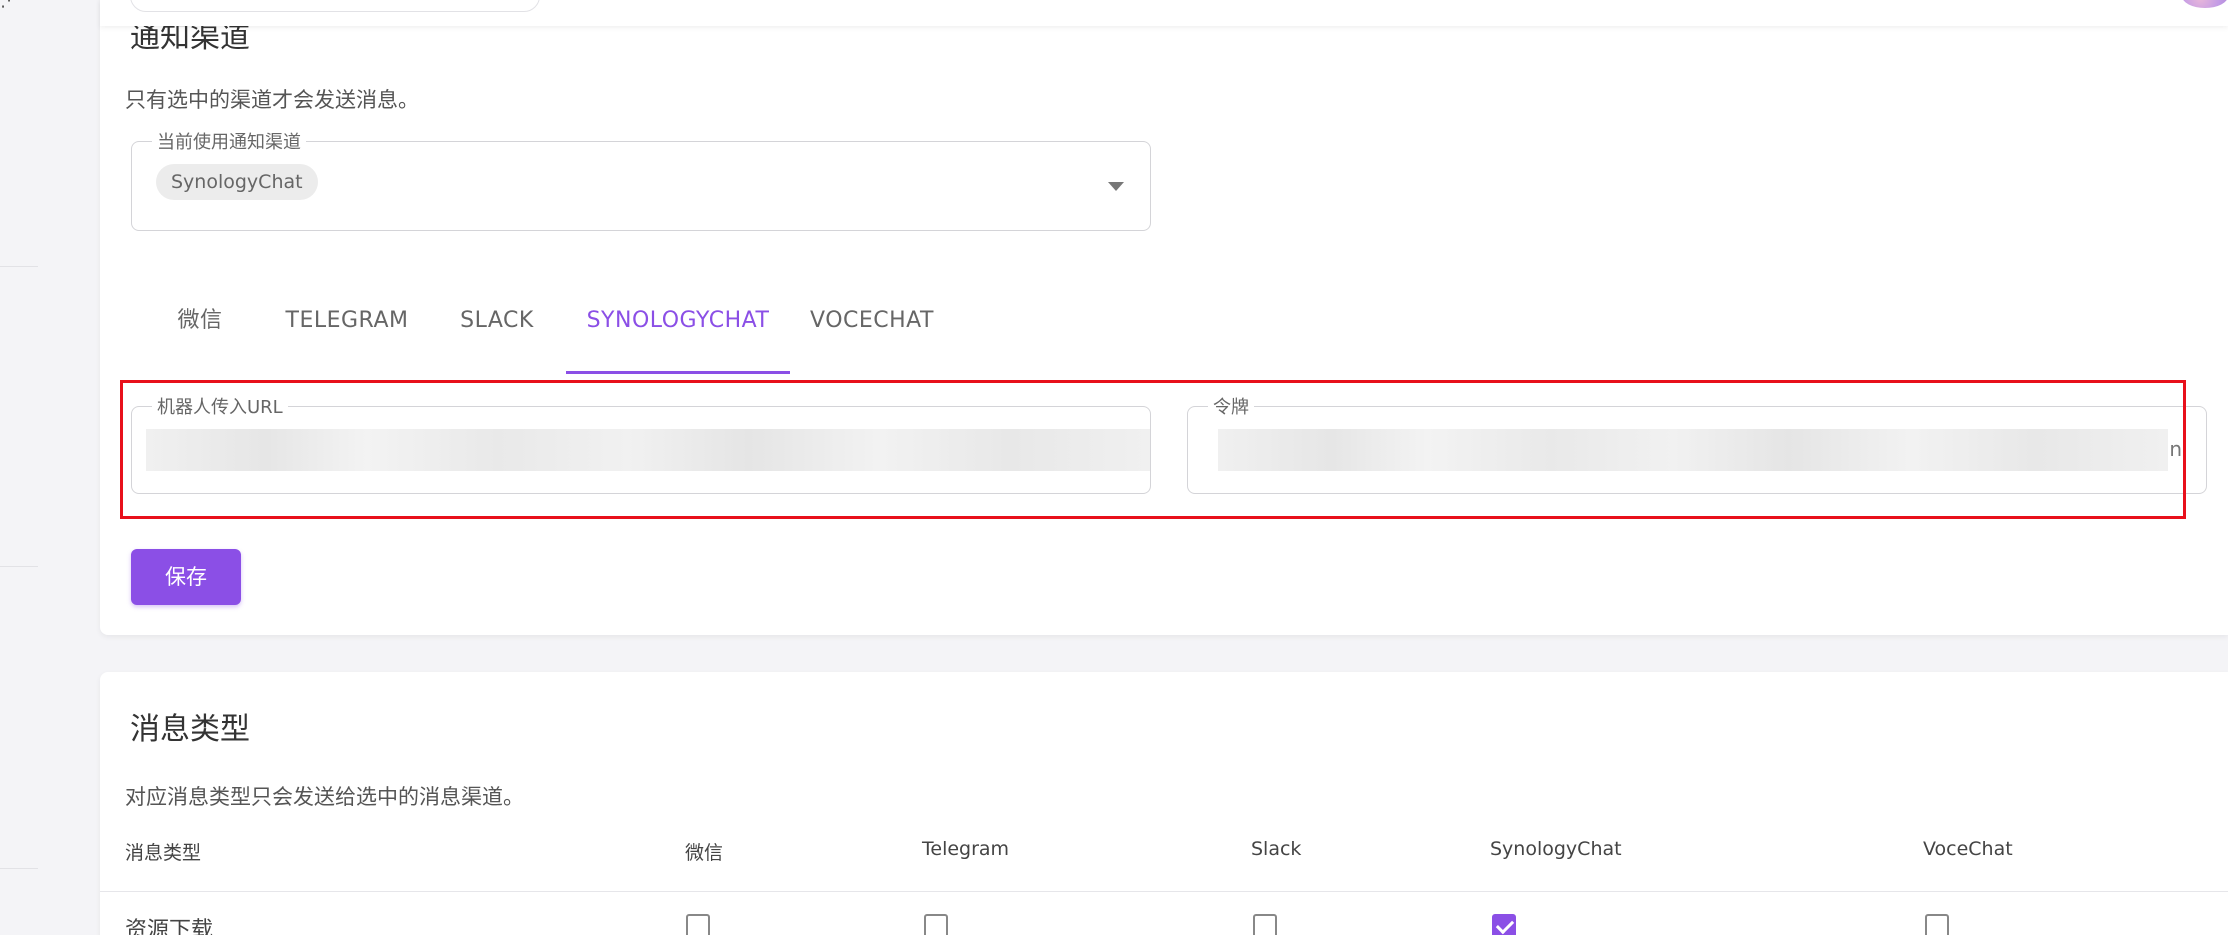  What do you see at coordinates (1937, 924) in the screenshot?
I see `checkbox-vocechat` at bounding box center [1937, 924].